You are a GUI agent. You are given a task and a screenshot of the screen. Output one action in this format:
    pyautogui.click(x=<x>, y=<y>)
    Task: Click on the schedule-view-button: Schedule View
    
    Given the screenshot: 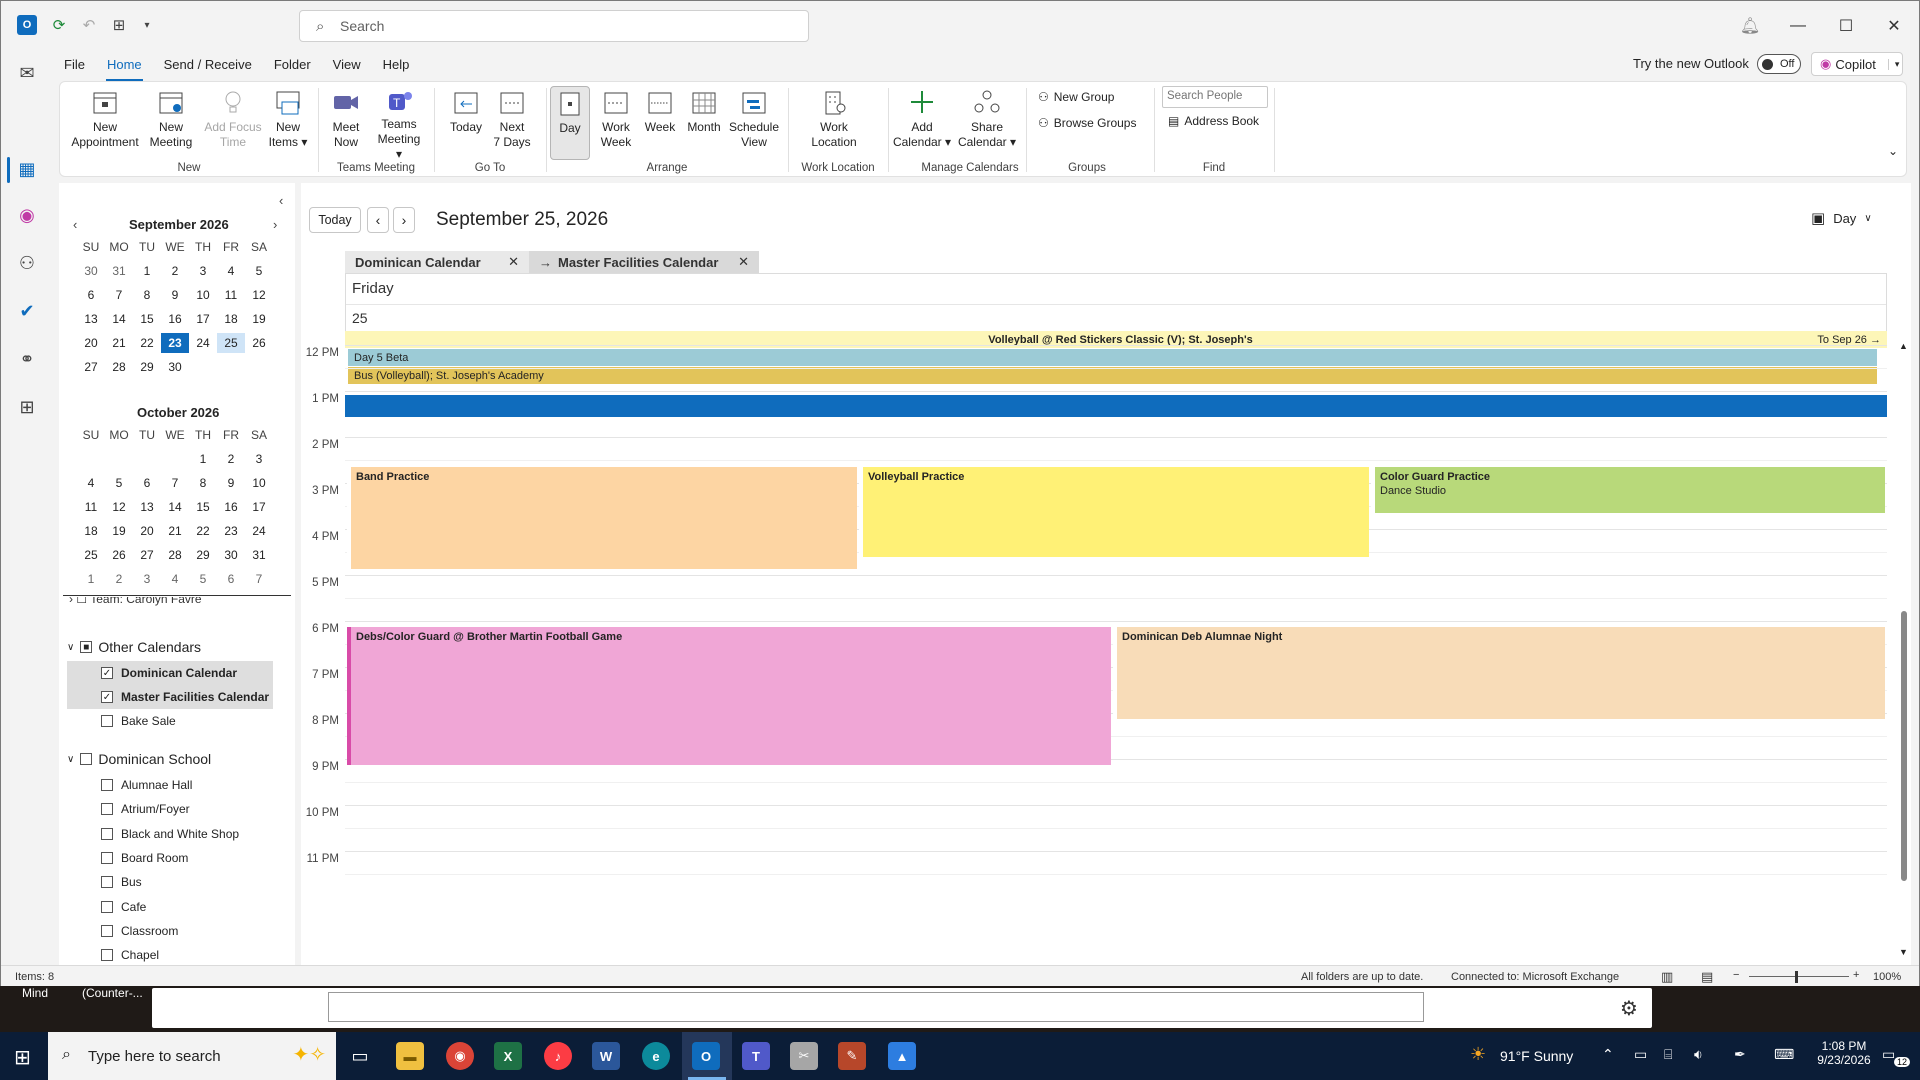 What is the action you would take?
    pyautogui.click(x=754, y=124)
    